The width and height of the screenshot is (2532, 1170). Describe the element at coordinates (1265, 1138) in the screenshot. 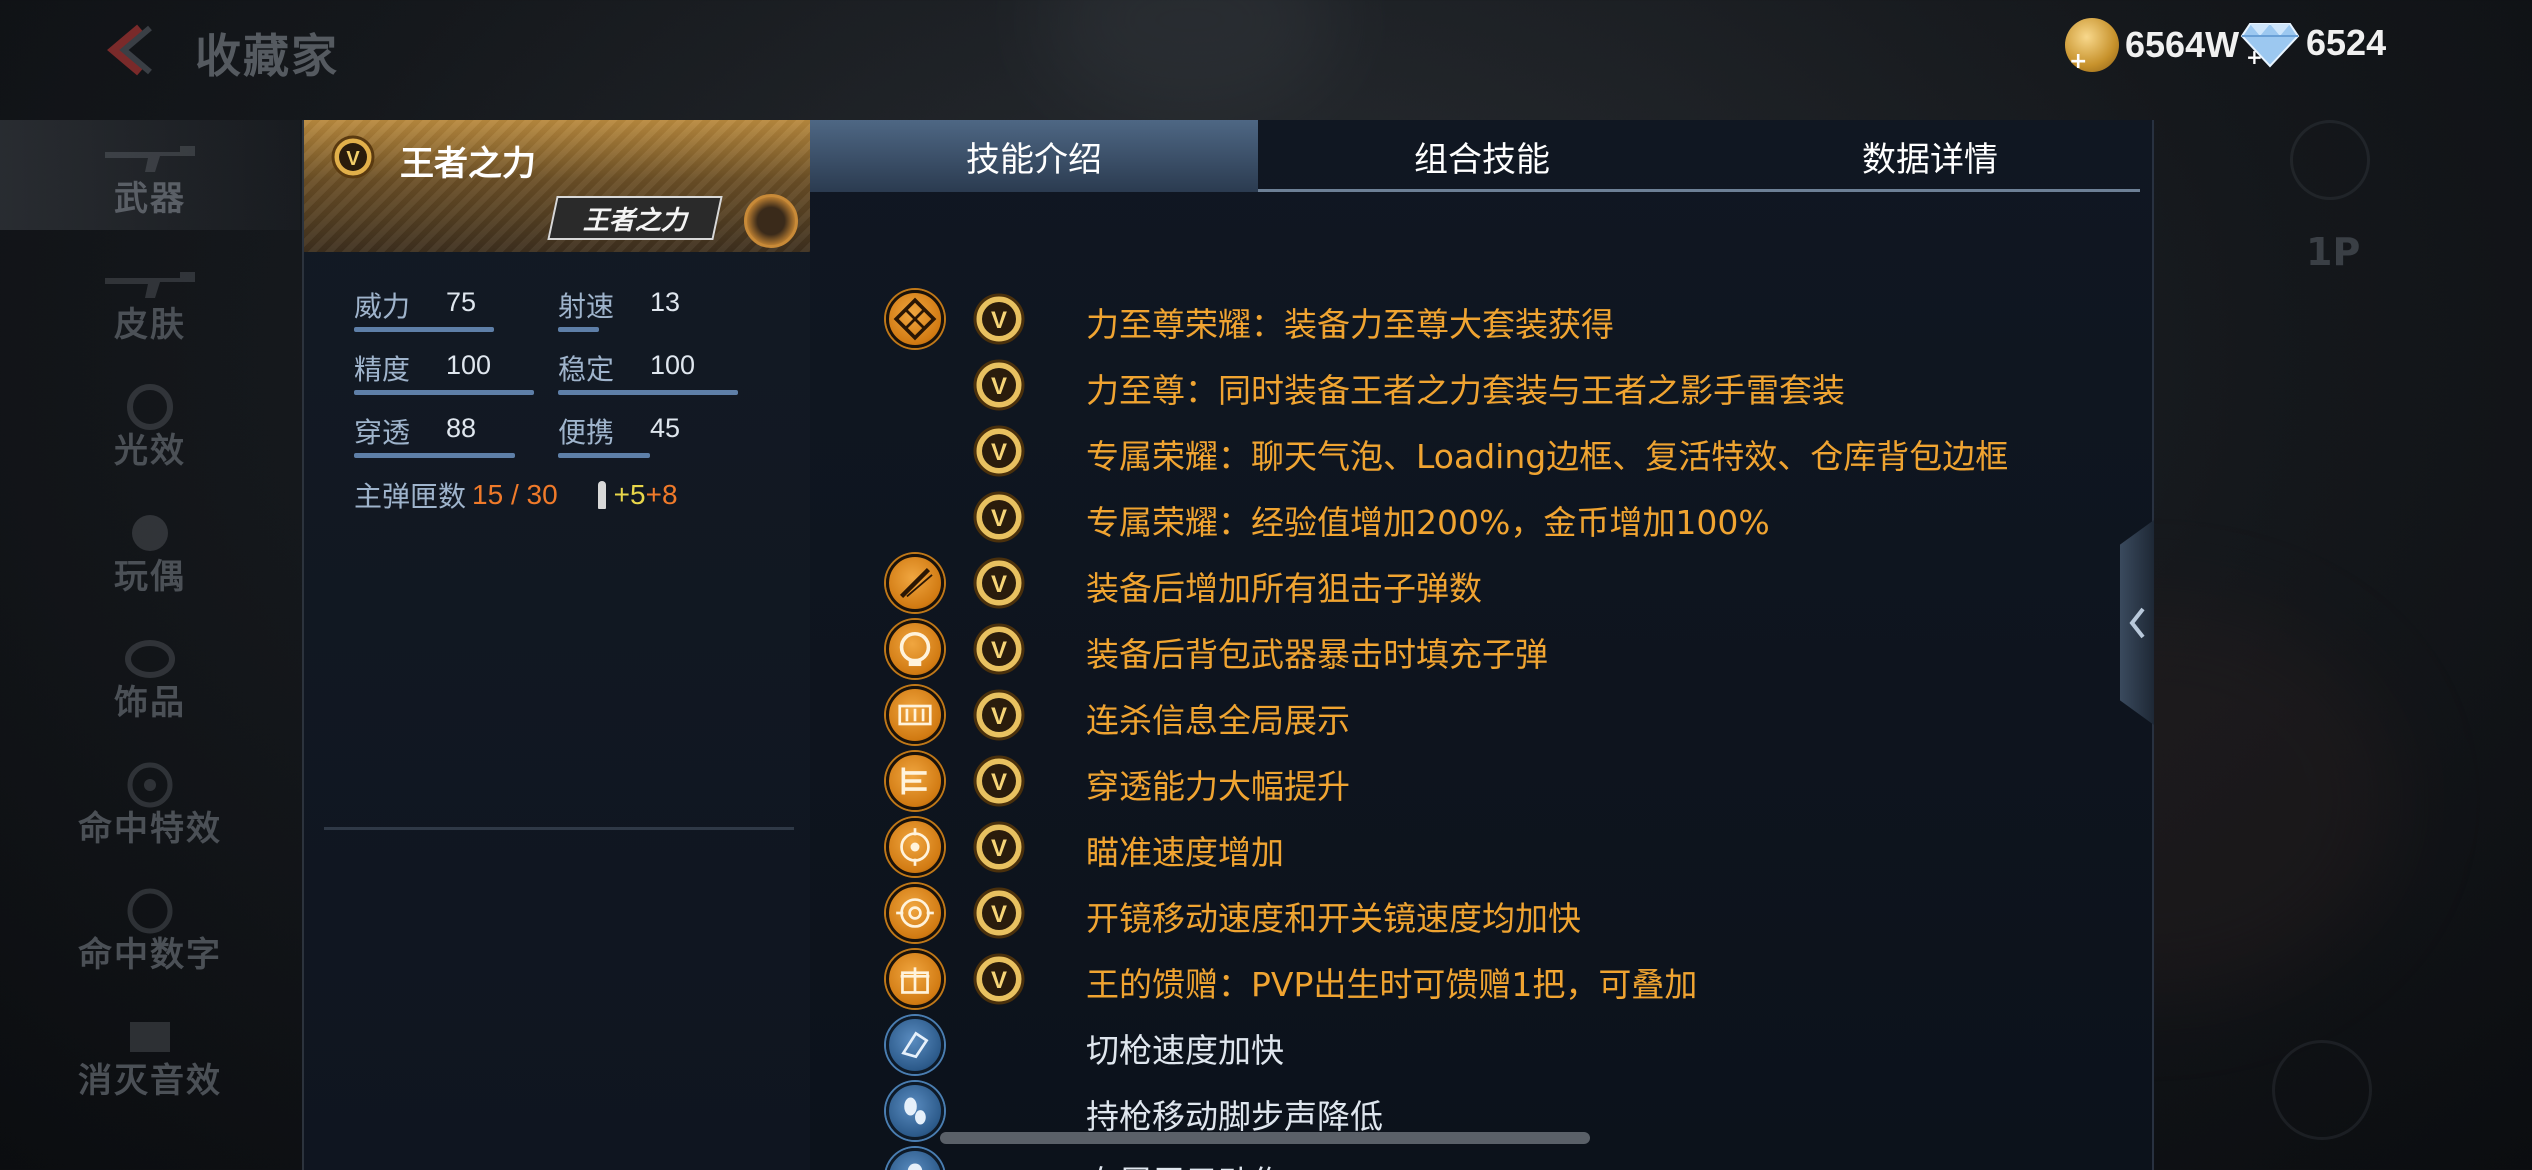

I see `horizontal-scrollbar` at that location.